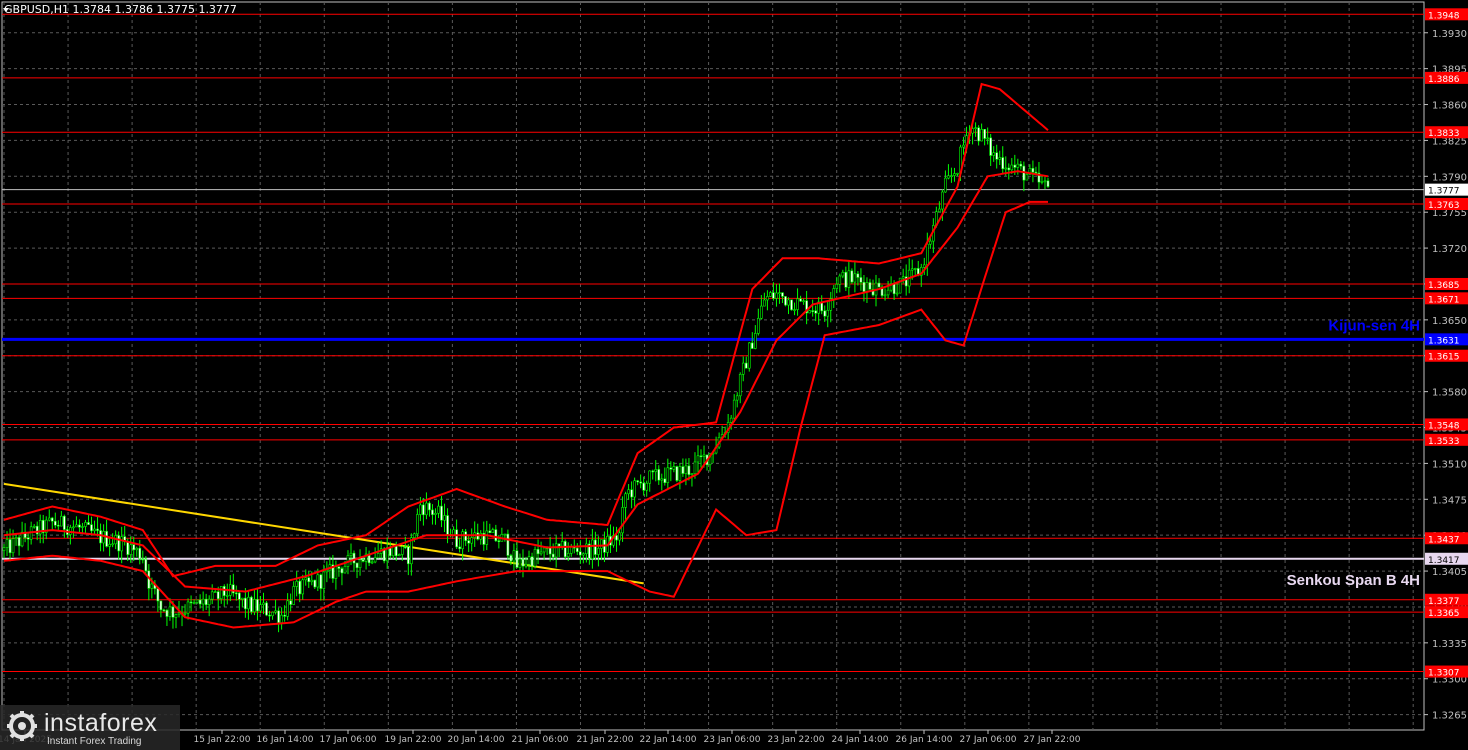  What do you see at coordinates (1444, 561) in the screenshot?
I see `senkou-price-label: 1.3417` at bounding box center [1444, 561].